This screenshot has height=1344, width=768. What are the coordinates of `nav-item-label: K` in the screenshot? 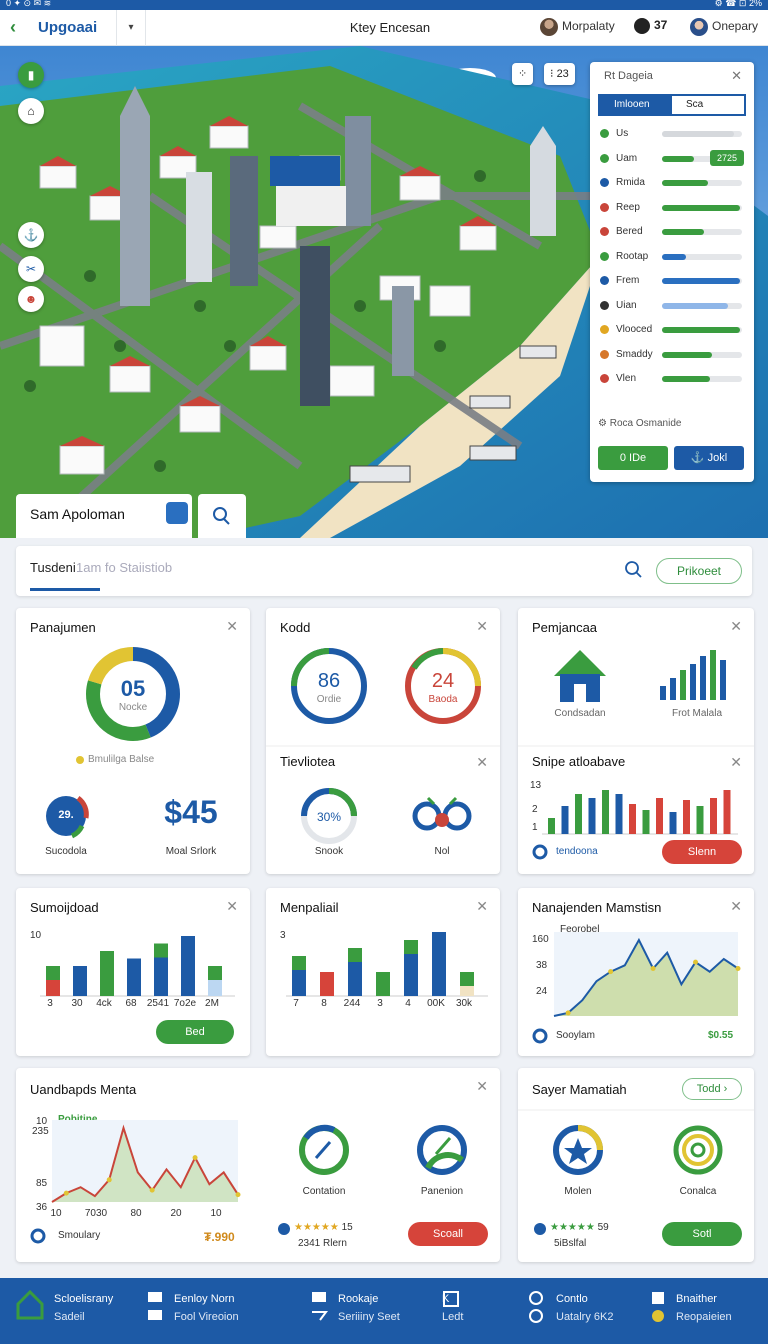 It's located at (446, 1299).